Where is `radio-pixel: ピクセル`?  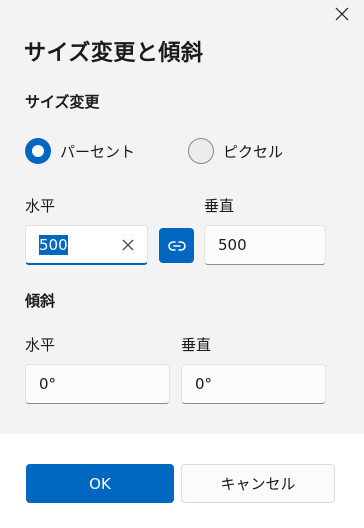 radio-pixel: ピクセル is located at coordinates (235, 151).